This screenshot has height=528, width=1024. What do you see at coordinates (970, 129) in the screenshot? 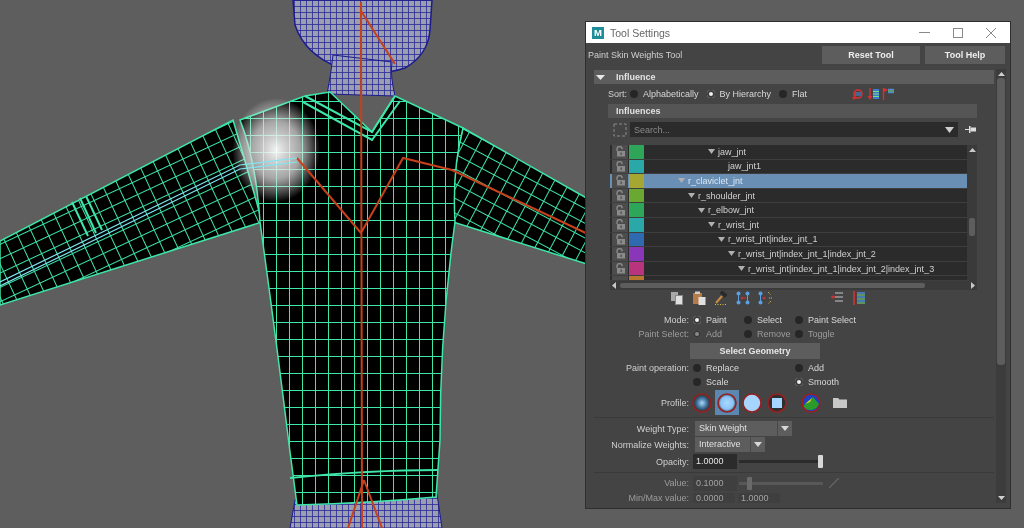
I see `pin-icon` at bounding box center [970, 129].